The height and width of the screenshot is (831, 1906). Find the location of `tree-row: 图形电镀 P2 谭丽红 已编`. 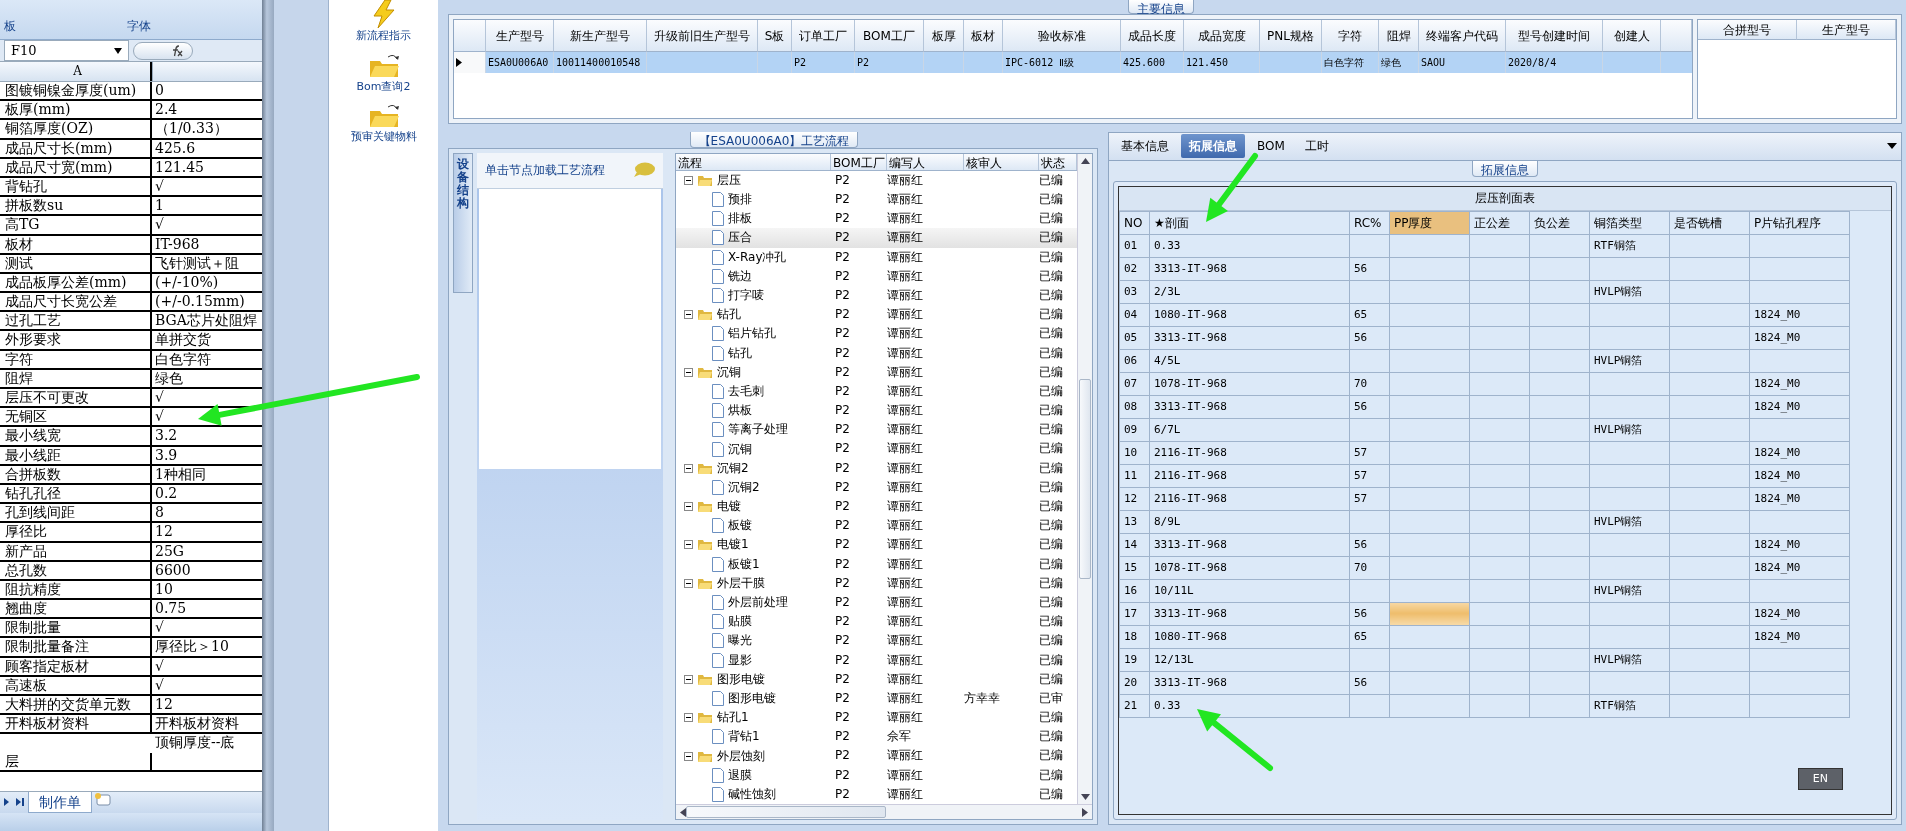

tree-row: 图形电镀 P2 谭丽红 已编 is located at coordinates (876, 679).